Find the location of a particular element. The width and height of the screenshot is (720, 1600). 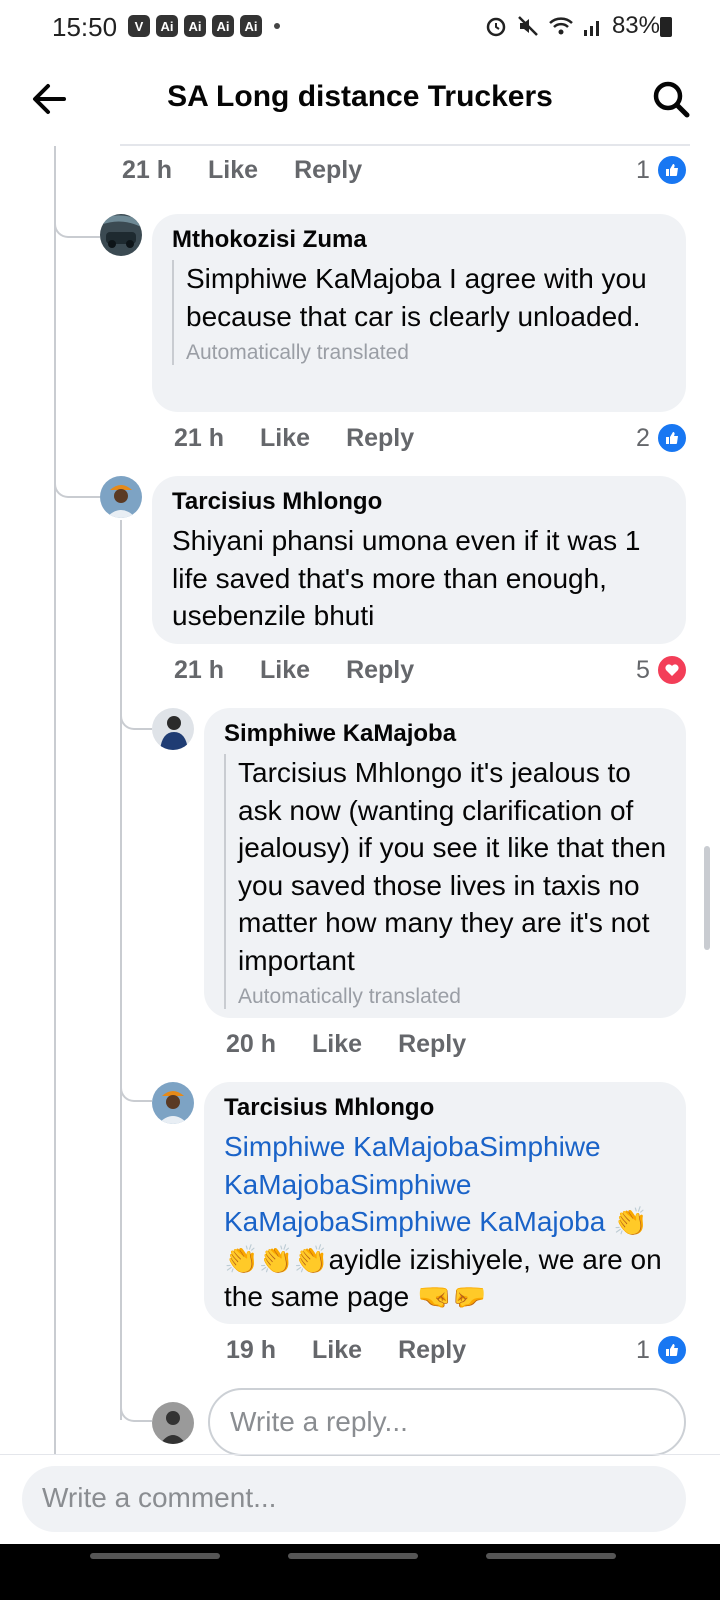

comment-author: Mthokozisi Zuma is located at coordinates (419, 240).